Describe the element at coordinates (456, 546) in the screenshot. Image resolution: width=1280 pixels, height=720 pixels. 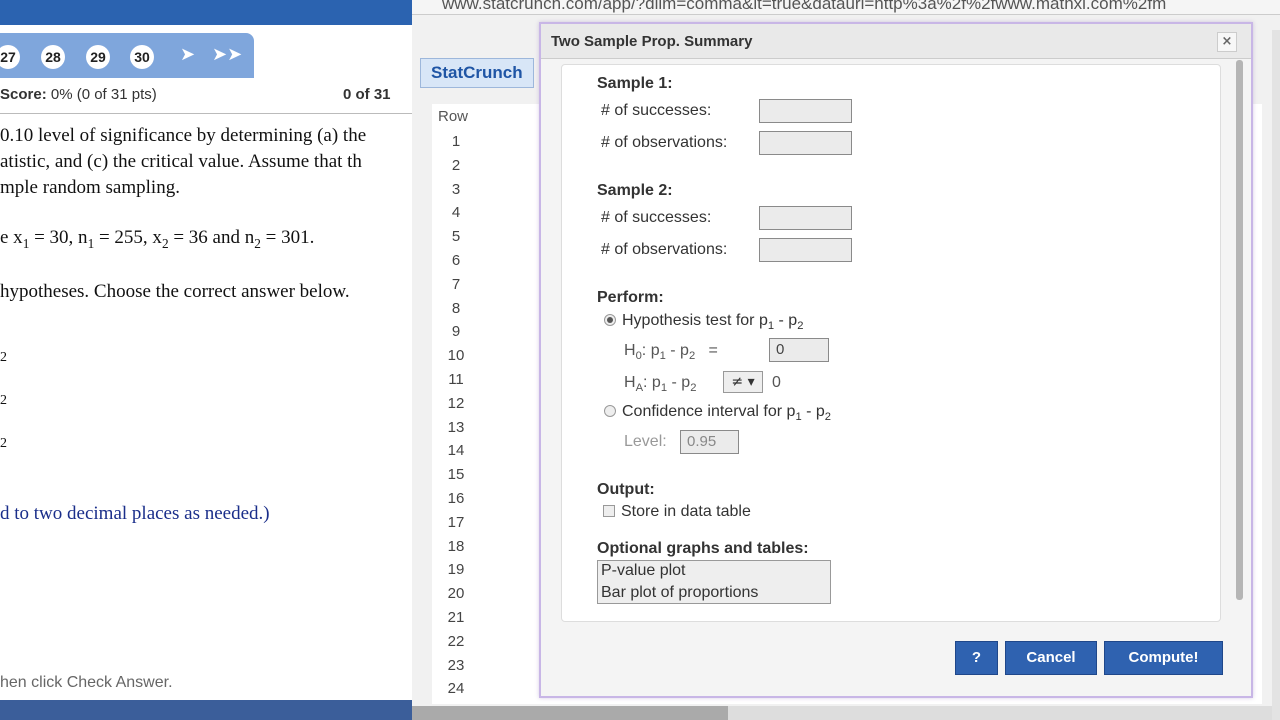
I see `row-number: 18` at that location.